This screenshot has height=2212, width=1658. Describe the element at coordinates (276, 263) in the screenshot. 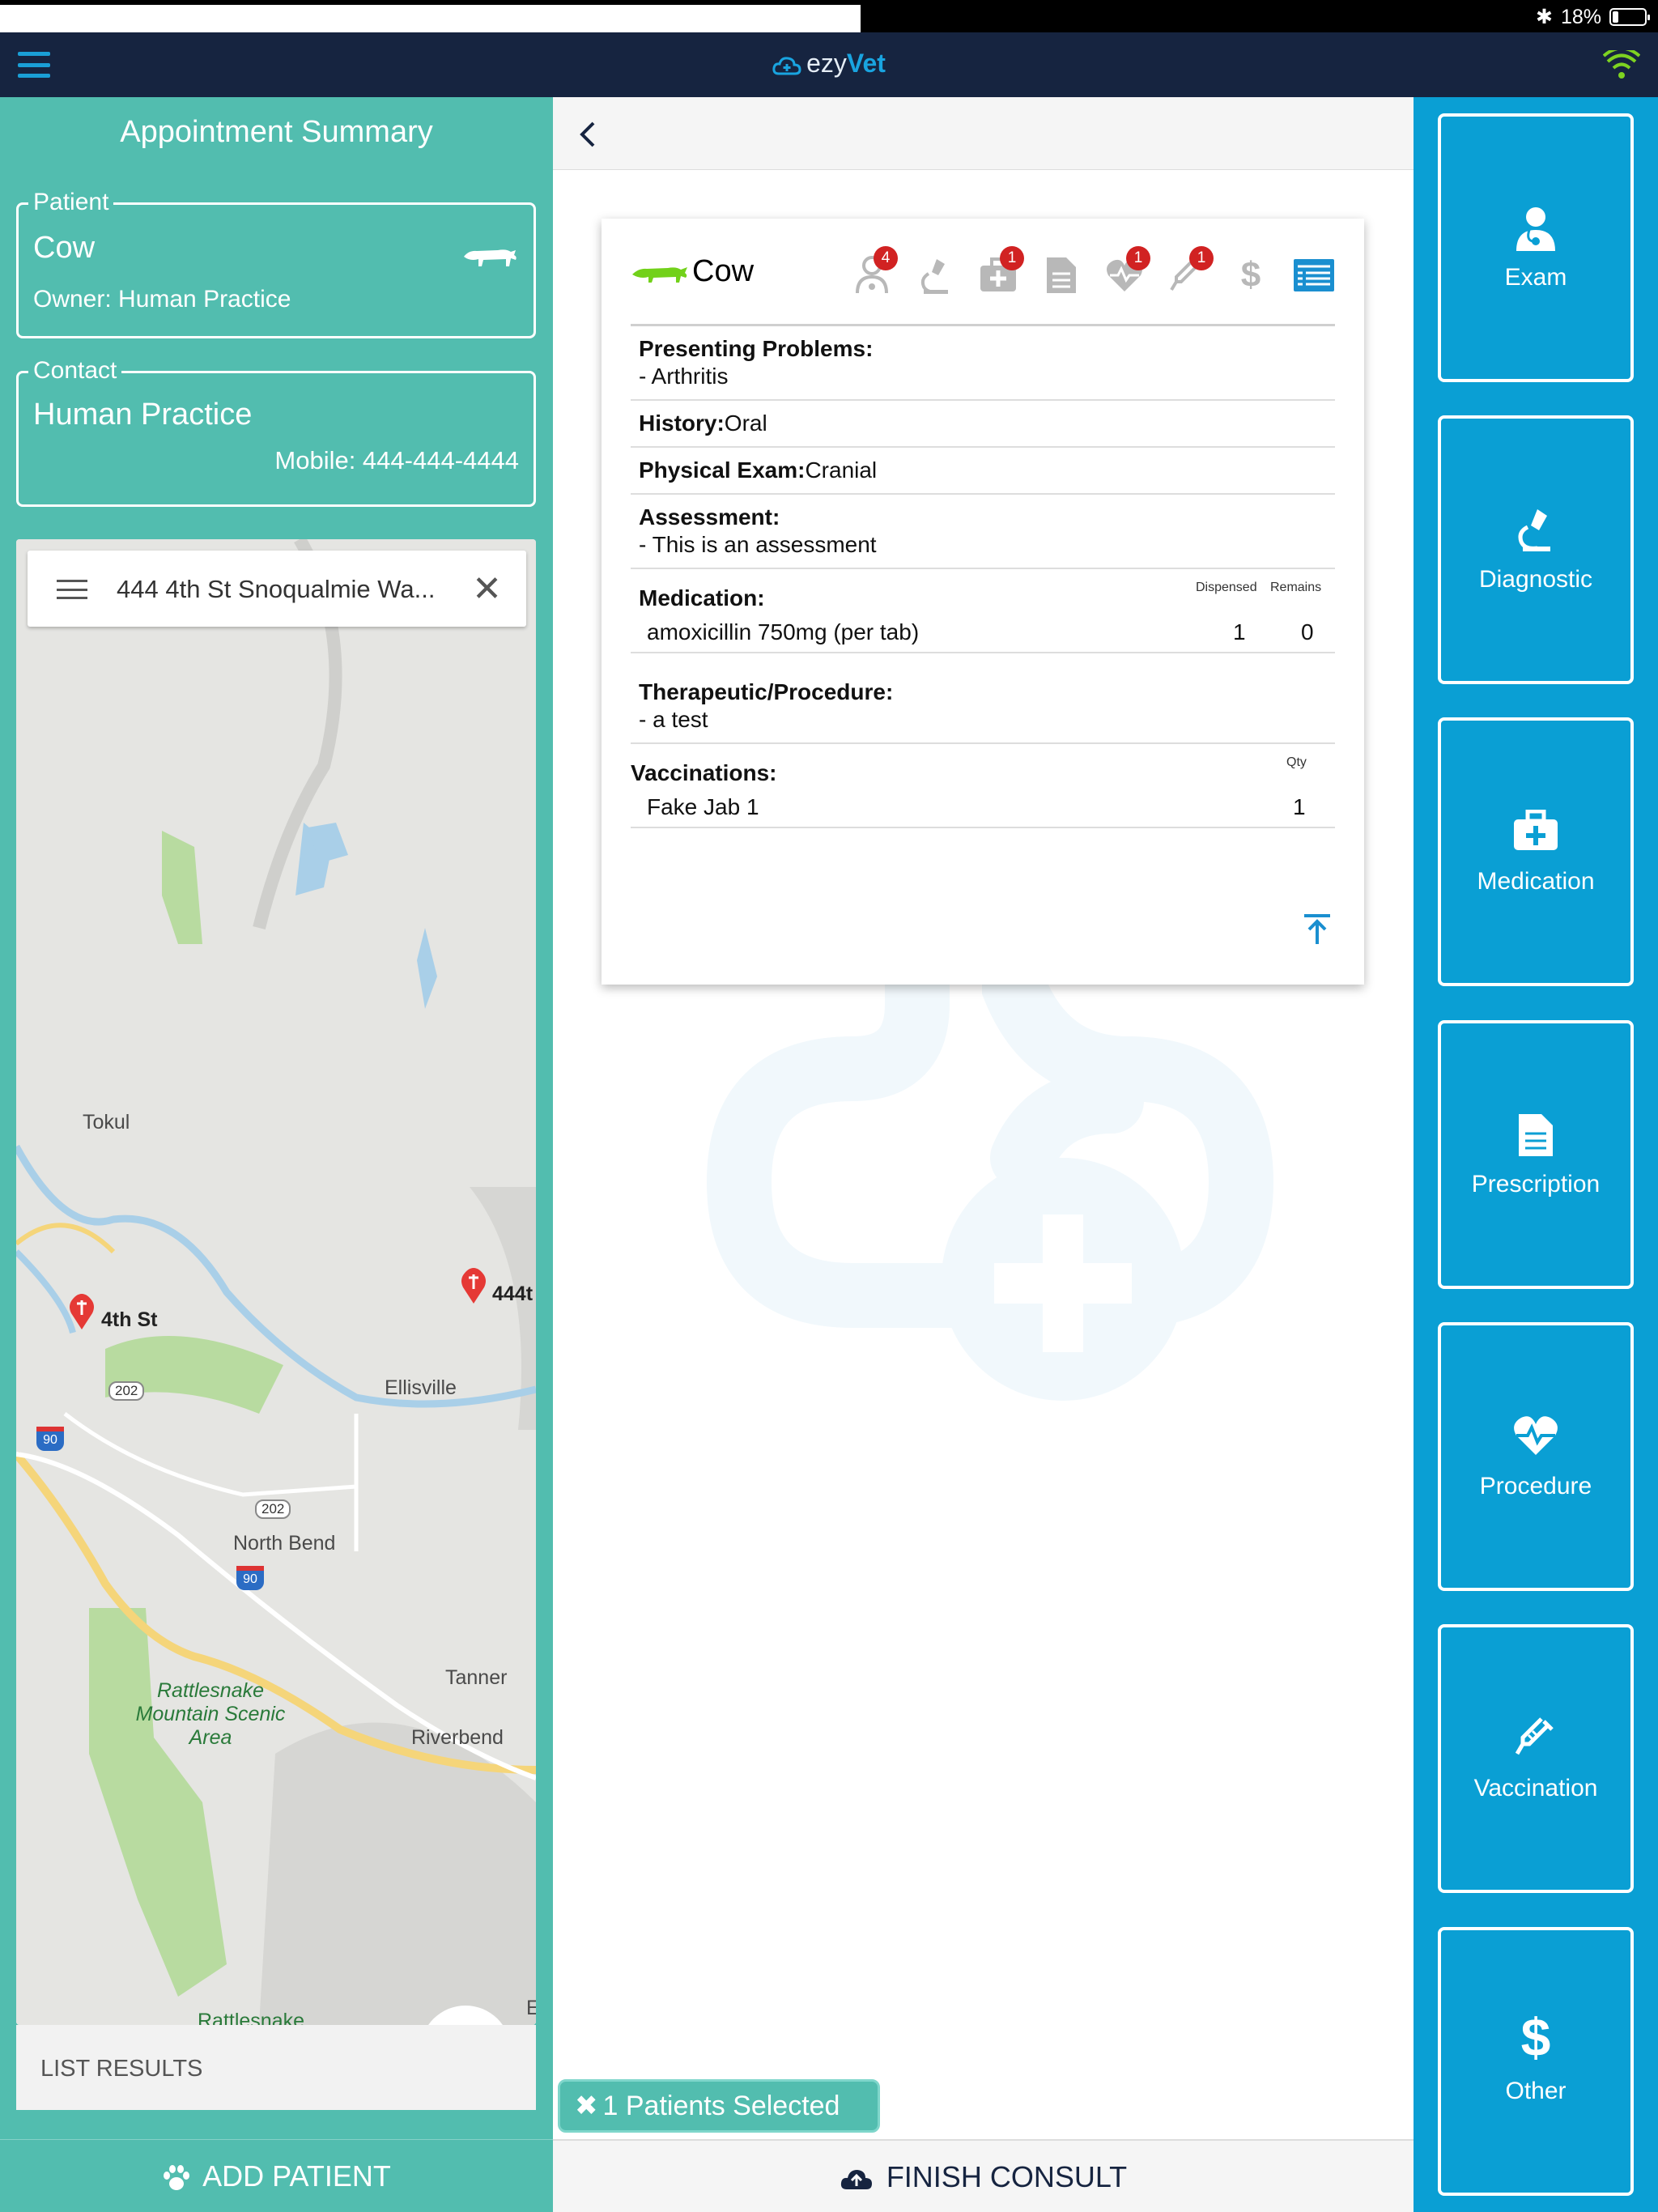

I see `patient-box: Patient Cow Owner: Human Practice` at that location.